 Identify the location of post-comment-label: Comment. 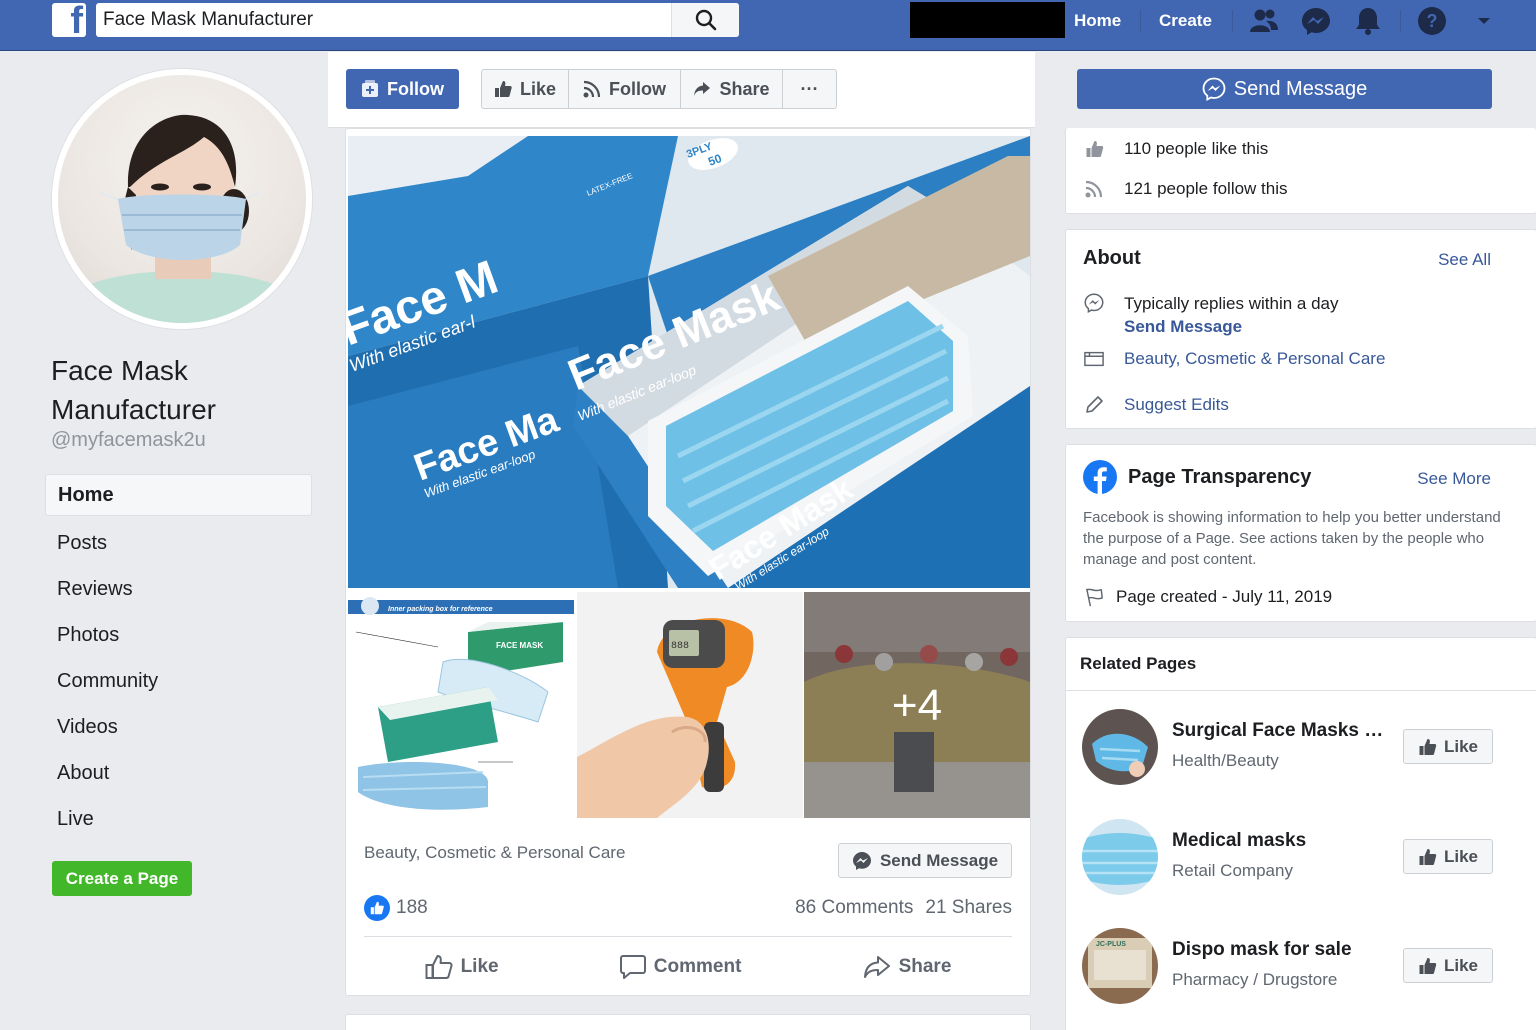
(697, 966).